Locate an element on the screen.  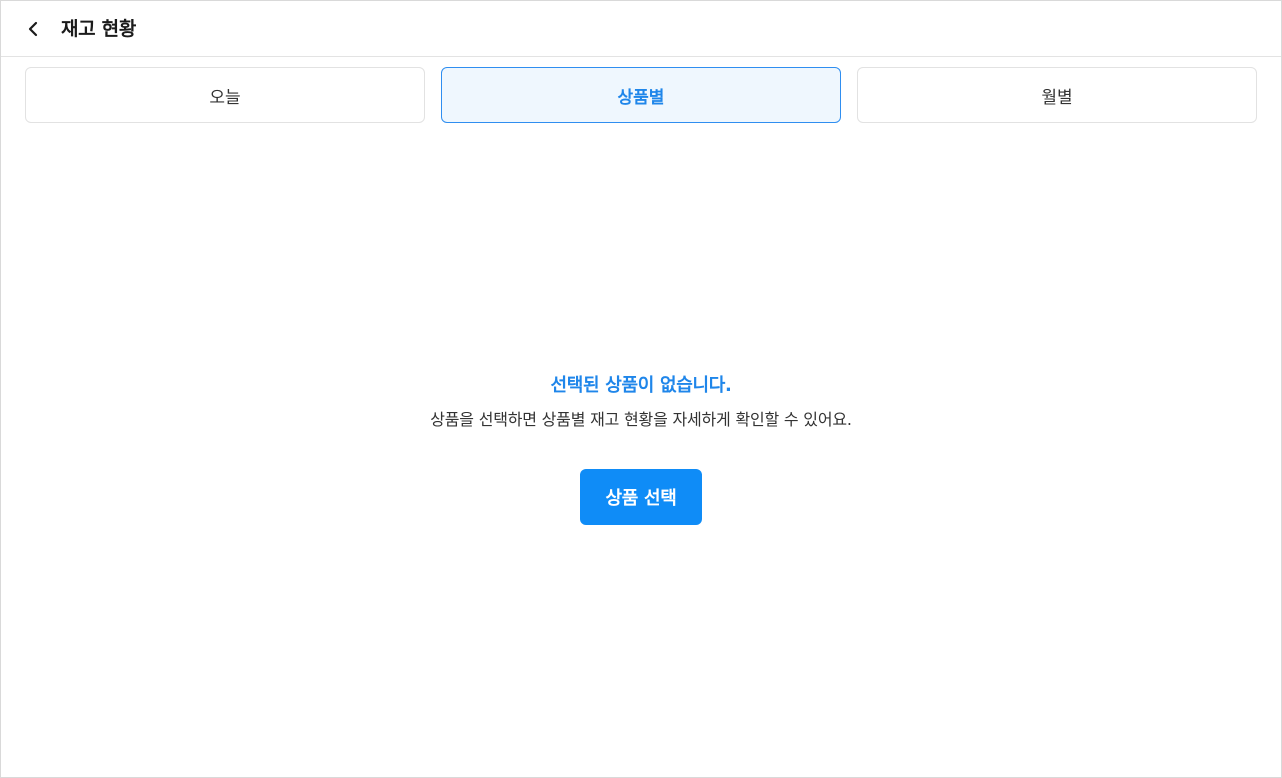
chevron-left-icon is located at coordinates (33, 29).